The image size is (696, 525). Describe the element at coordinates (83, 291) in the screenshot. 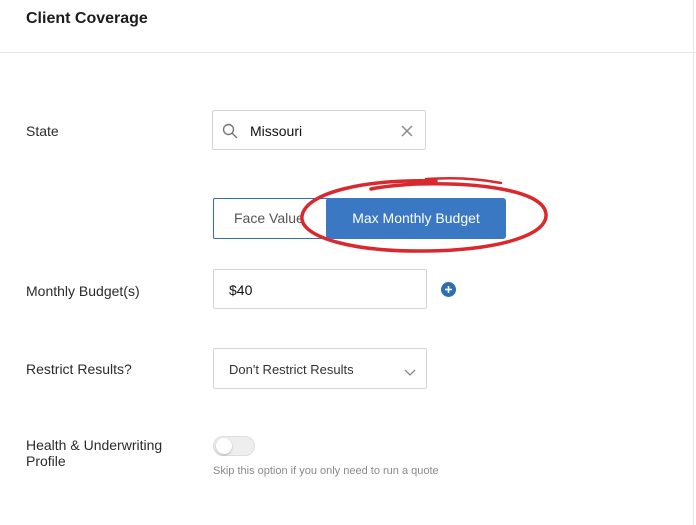

I see `monthly-budget-label: Monthly Budget(s)` at that location.